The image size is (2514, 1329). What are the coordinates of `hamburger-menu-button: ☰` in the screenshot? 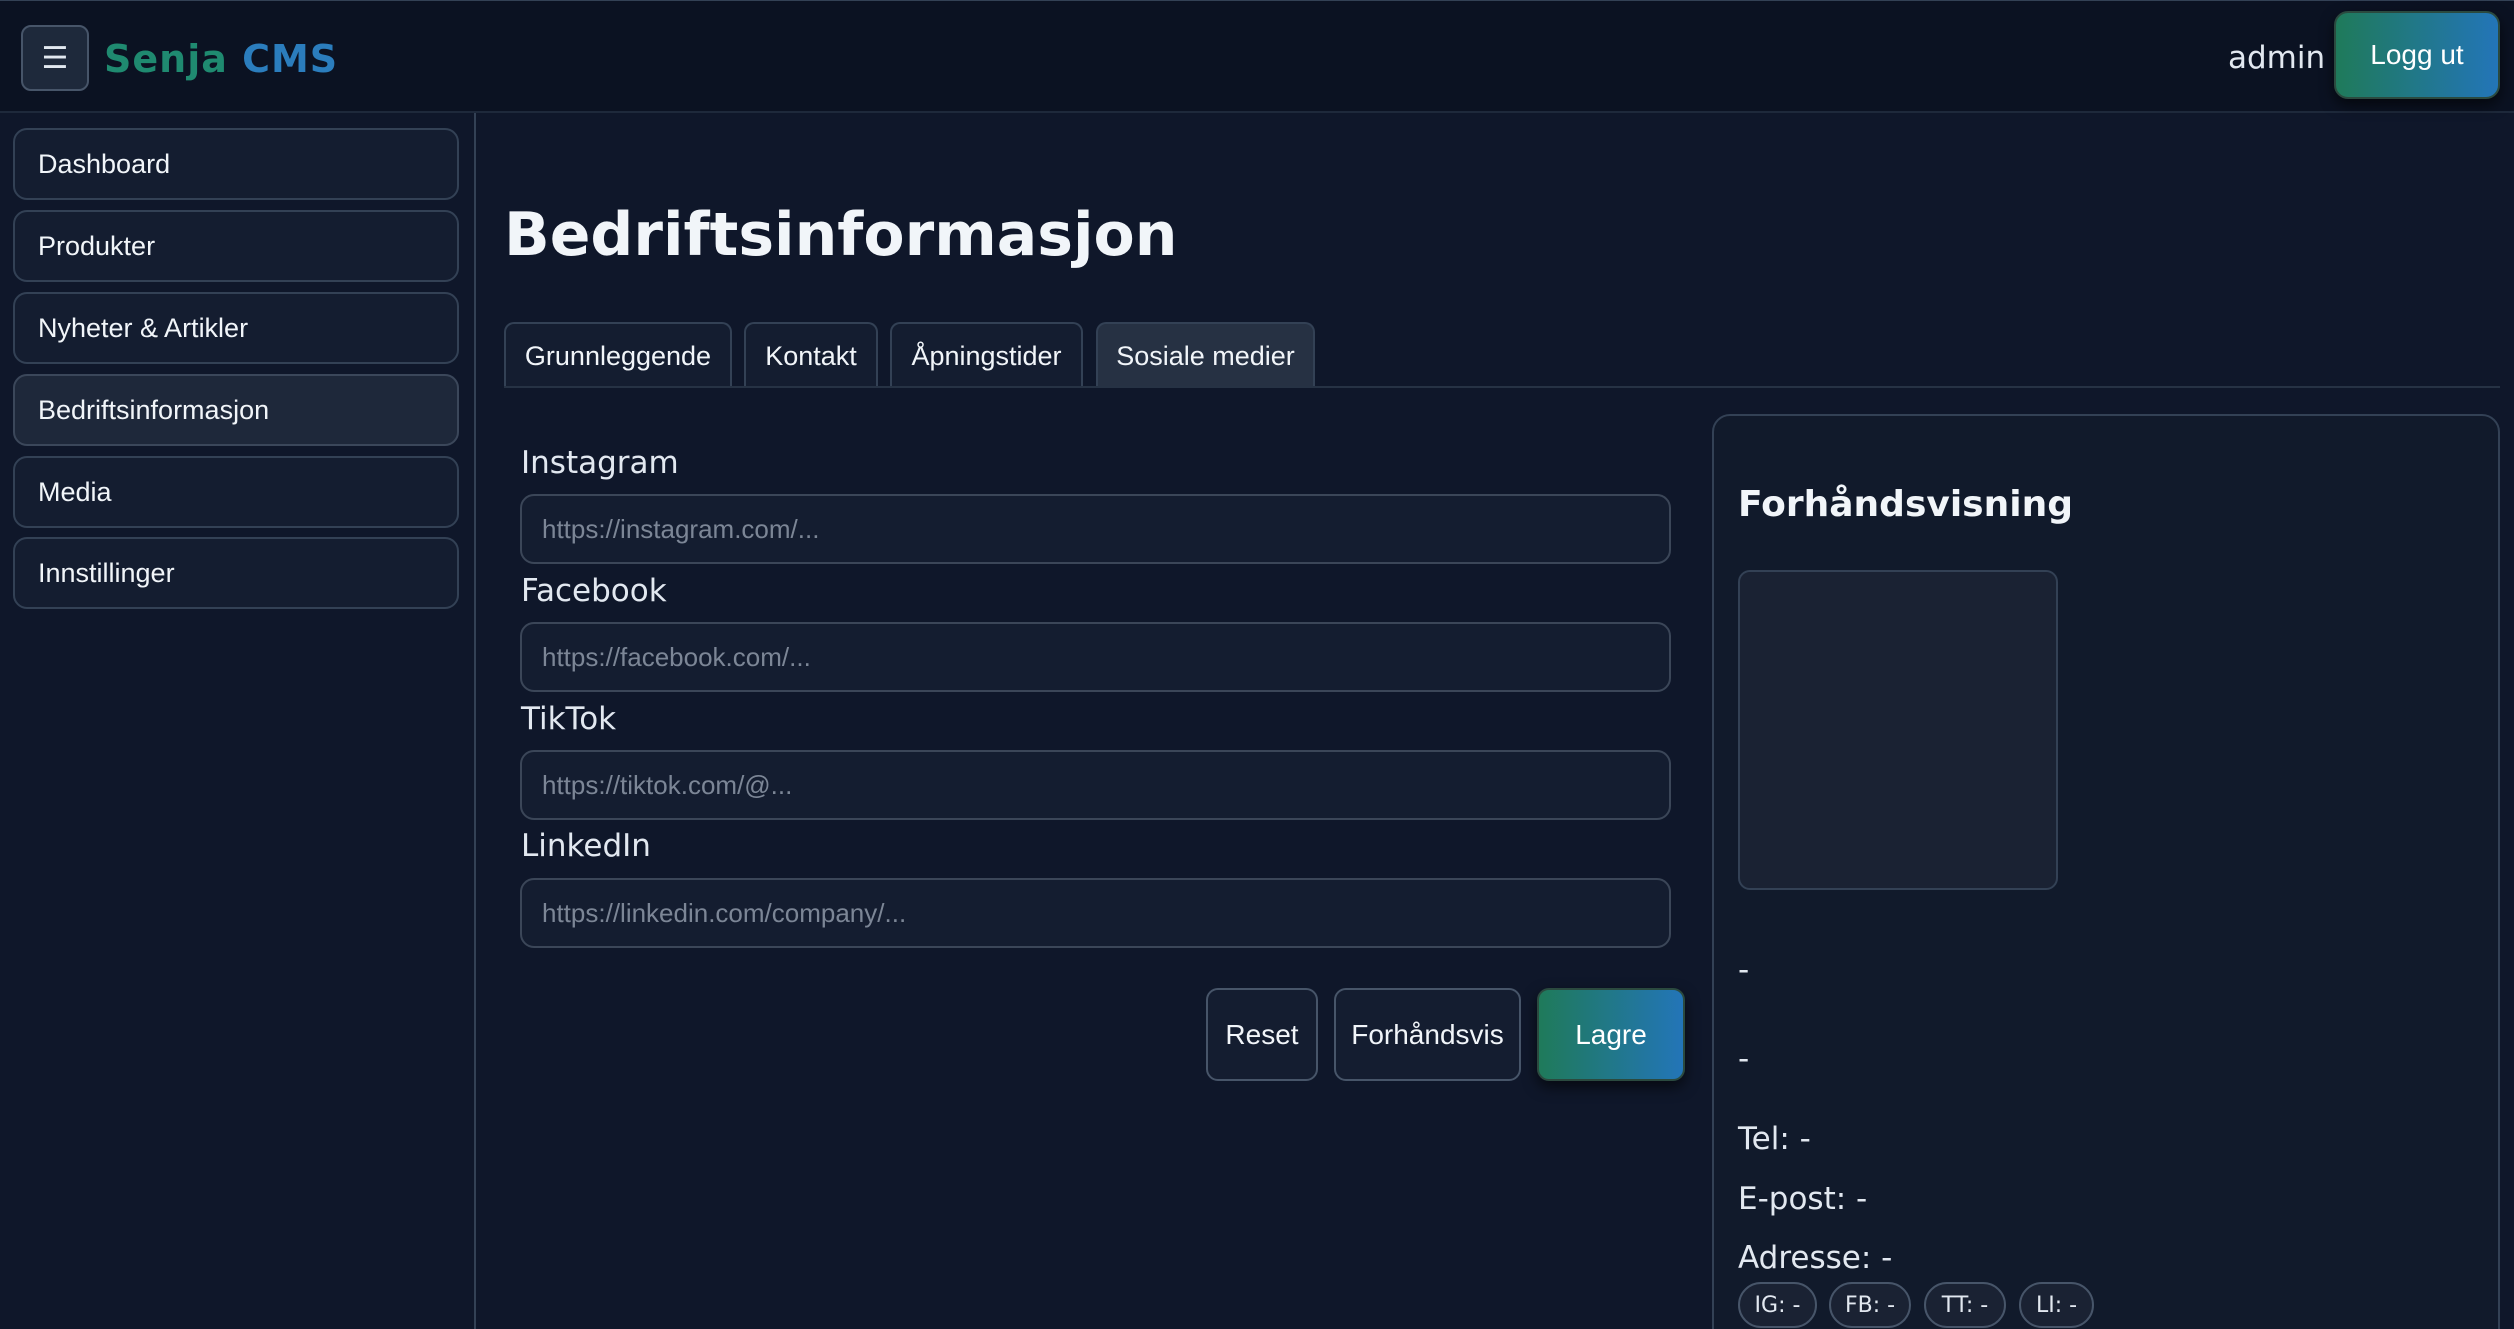 It's located at (55, 58).